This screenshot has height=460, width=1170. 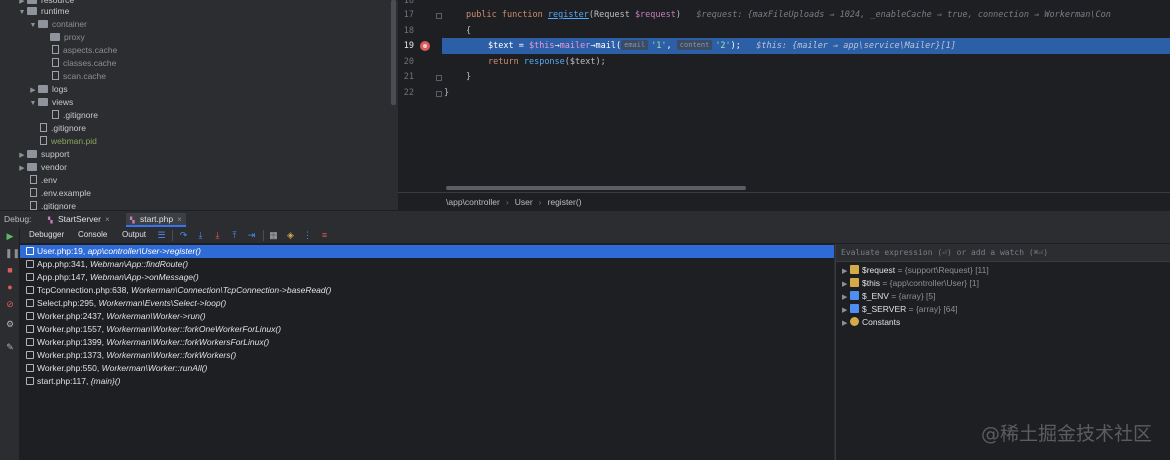 I want to click on pause-icon: ❚❚, so click(x=12, y=253).